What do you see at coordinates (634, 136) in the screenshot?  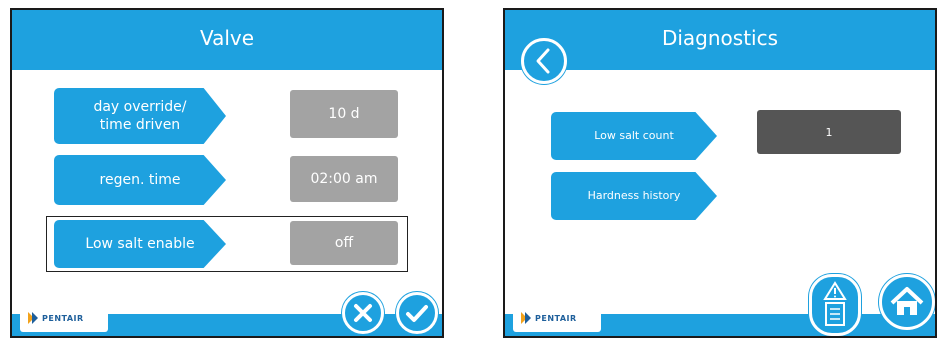 I see `low-salt-count-button: Low salt count` at bounding box center [634, 136].